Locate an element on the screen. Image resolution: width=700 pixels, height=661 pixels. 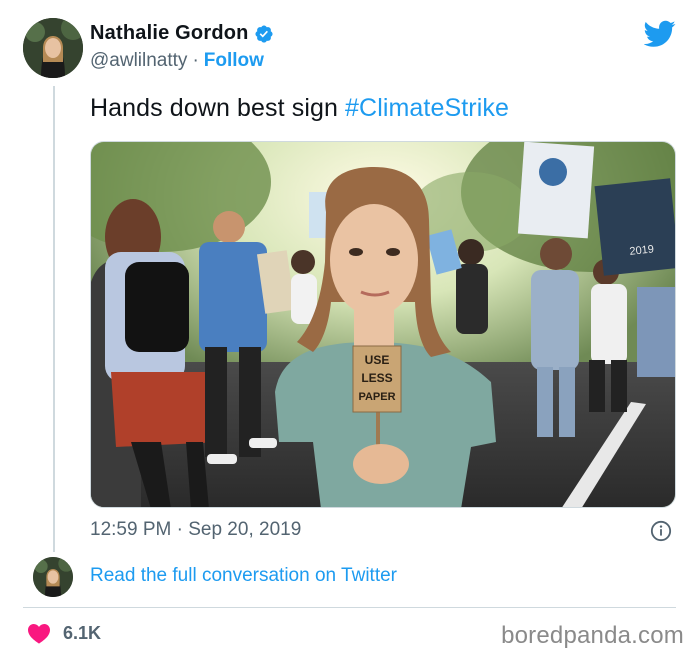
watermark: boredpanda.com is located at coordinates (592, 635).